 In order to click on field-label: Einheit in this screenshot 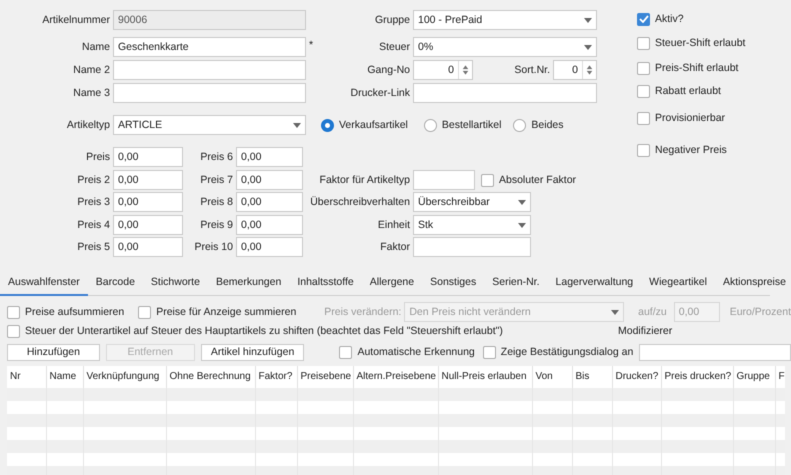, I will do `click(393, 225)`.